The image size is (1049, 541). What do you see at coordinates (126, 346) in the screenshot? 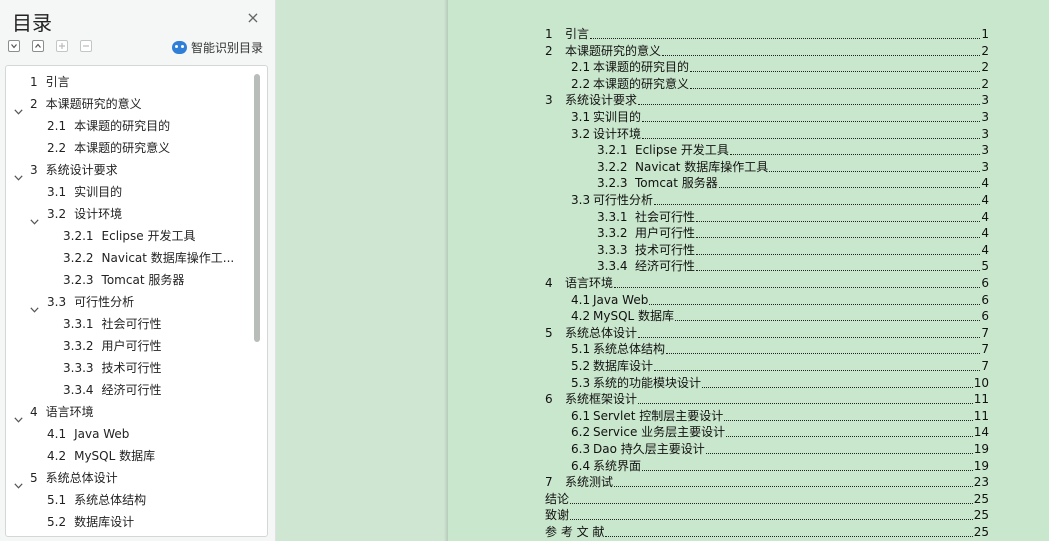
I see `toc-tree-item: 3.3.2 用户可行性` at bounding box center [126, 346].